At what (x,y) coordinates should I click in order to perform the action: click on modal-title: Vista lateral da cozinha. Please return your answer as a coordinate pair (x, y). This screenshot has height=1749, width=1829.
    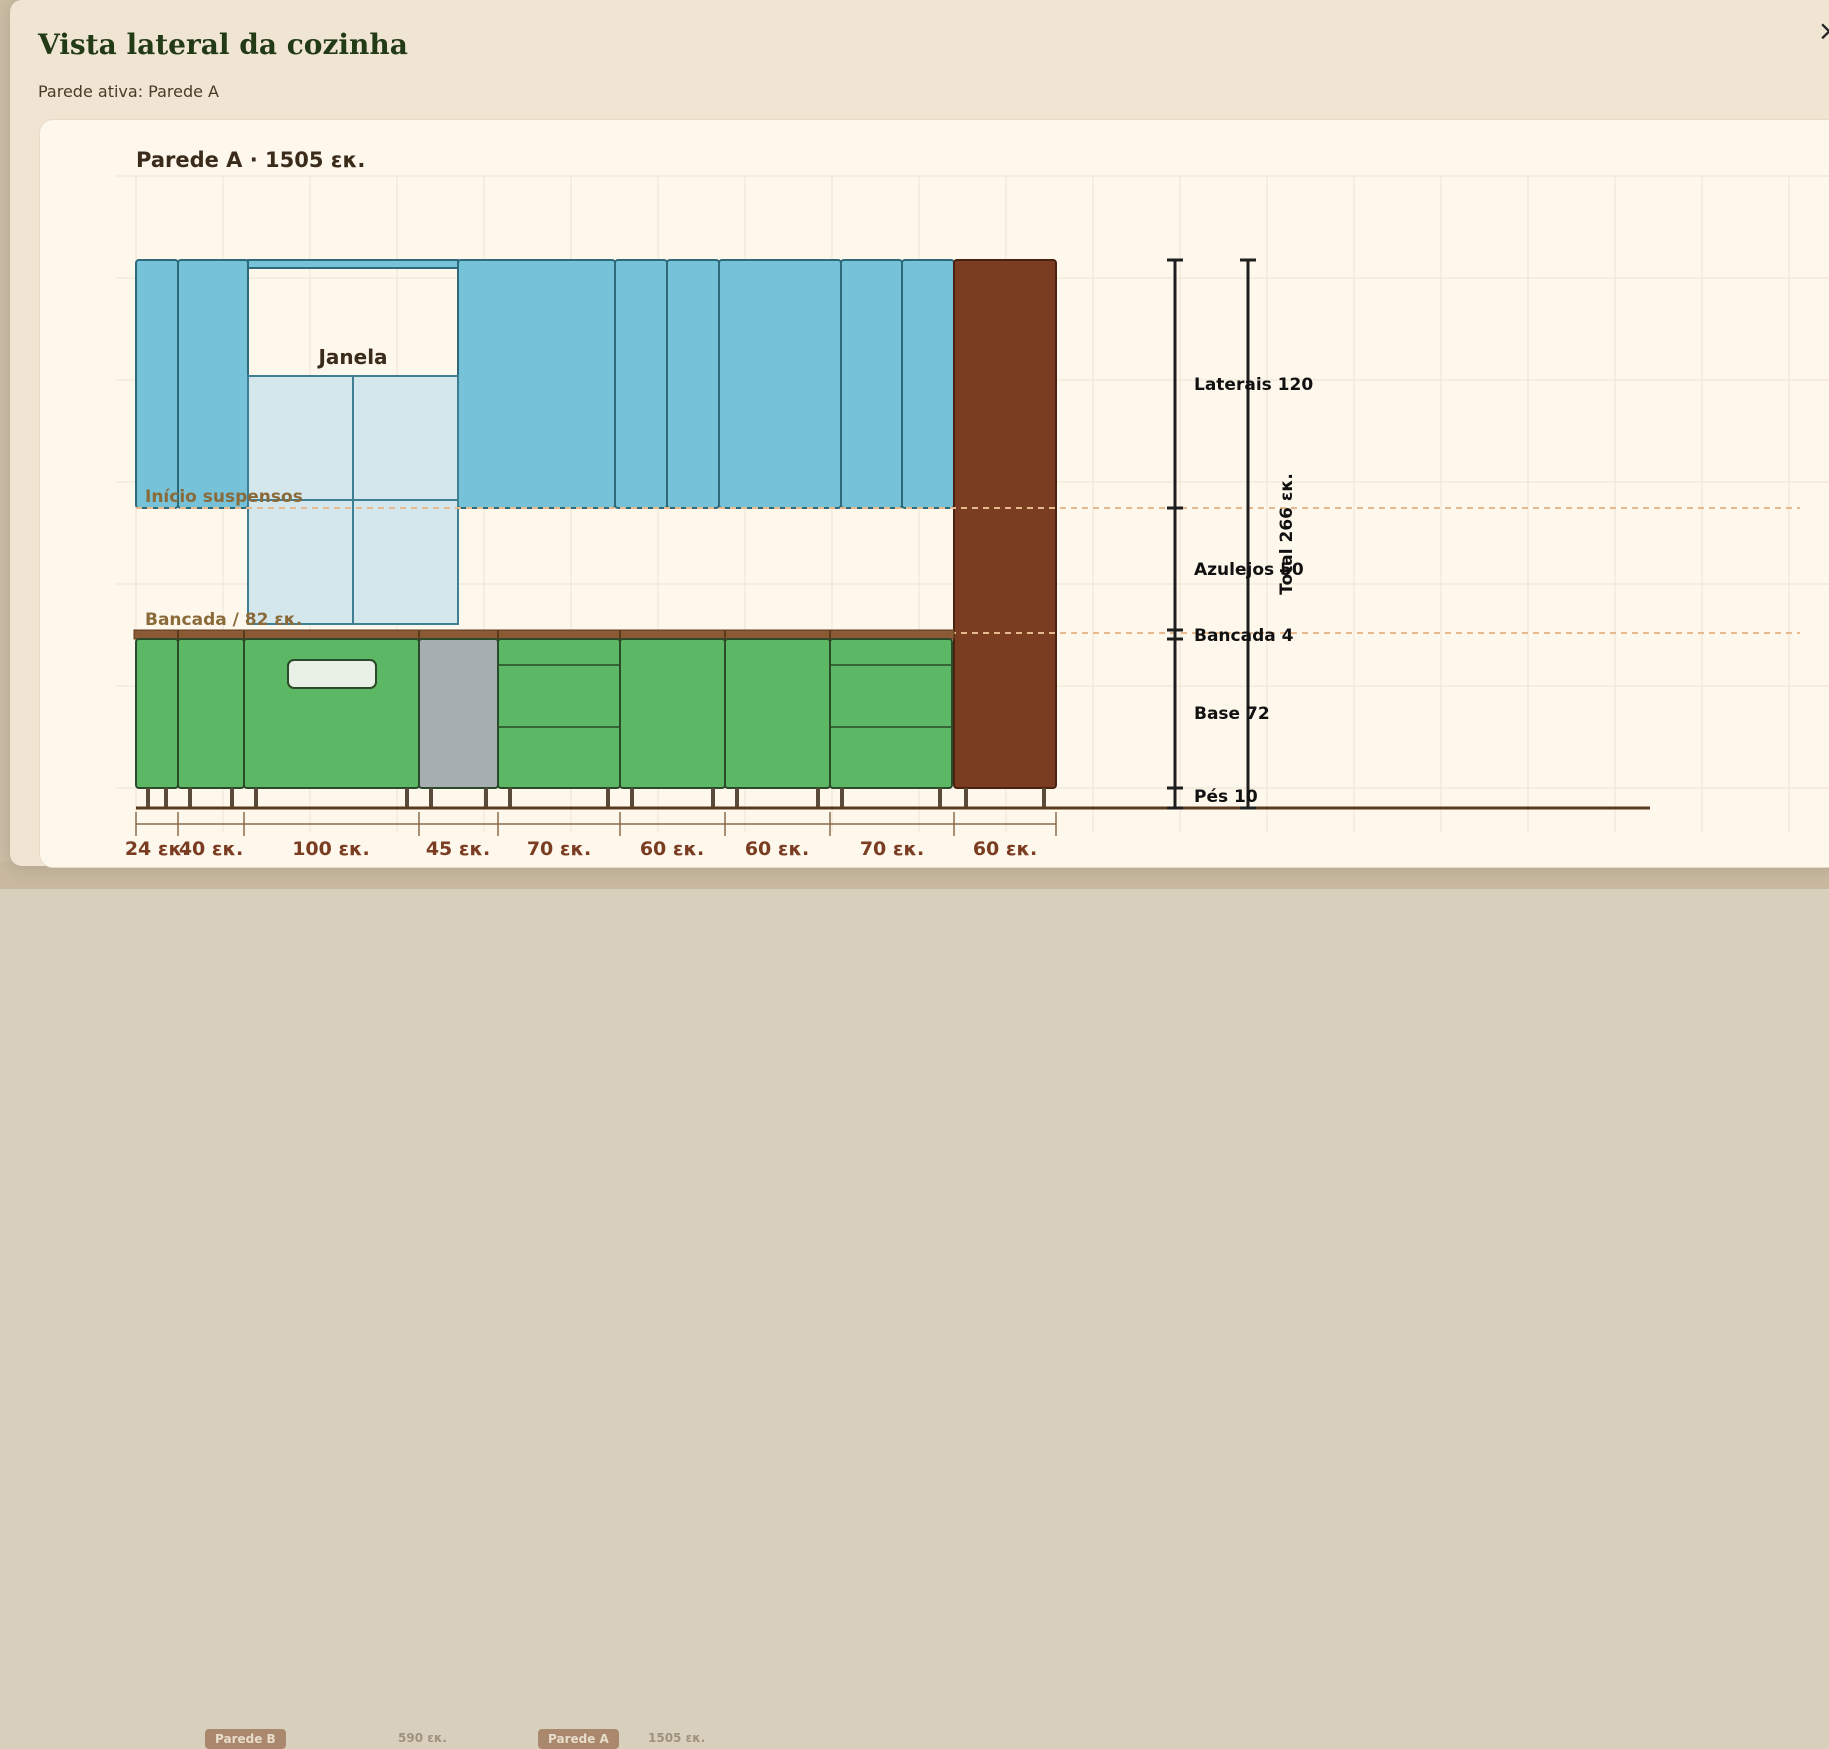
    Looking at the image, I should click on (223, 44).